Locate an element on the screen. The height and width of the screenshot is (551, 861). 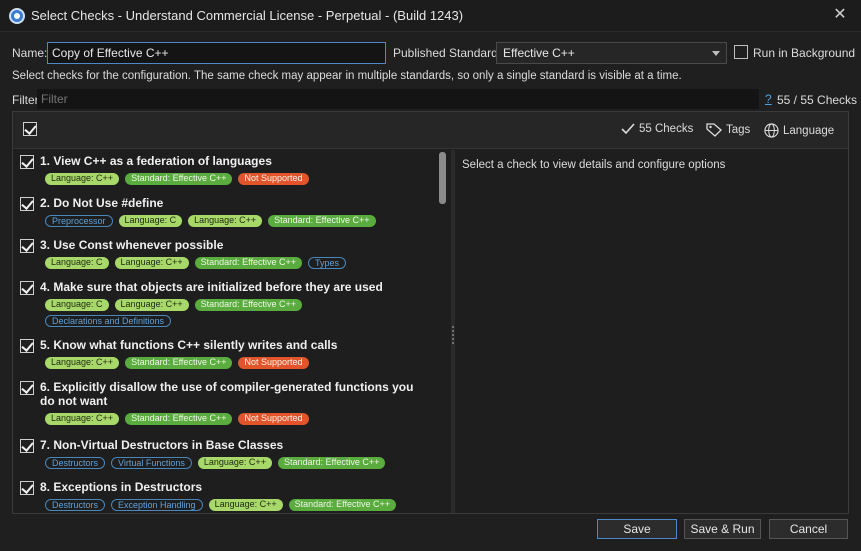
splitter-grip-icon is located at coordinates (453, 335).